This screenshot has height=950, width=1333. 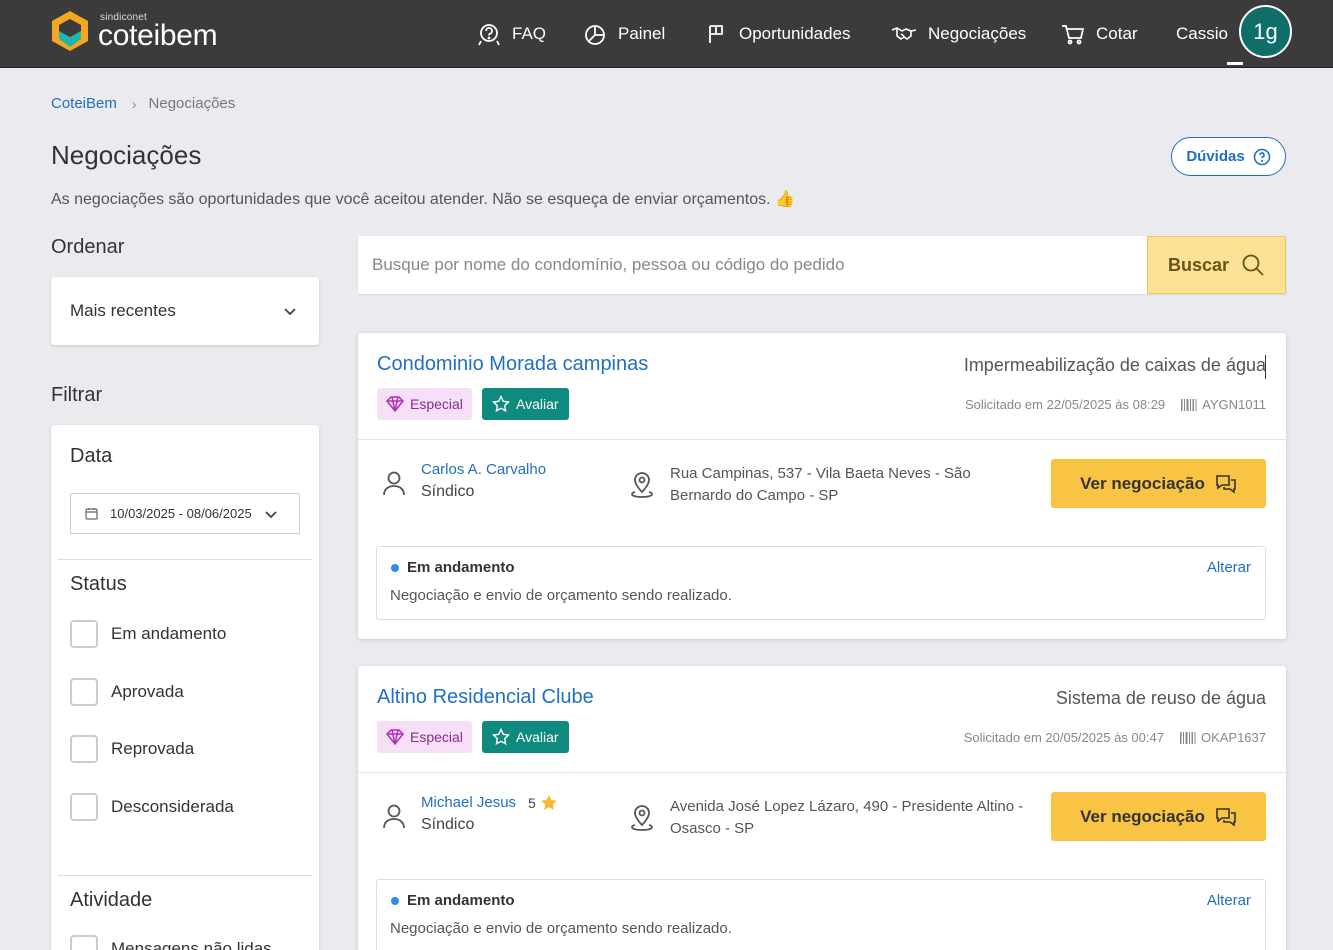 What do you see at coordinates (485, 697) in the screenshot?
I see `card-condominium-title: Altino Residencial Clube` at bounding box center [485, 697].